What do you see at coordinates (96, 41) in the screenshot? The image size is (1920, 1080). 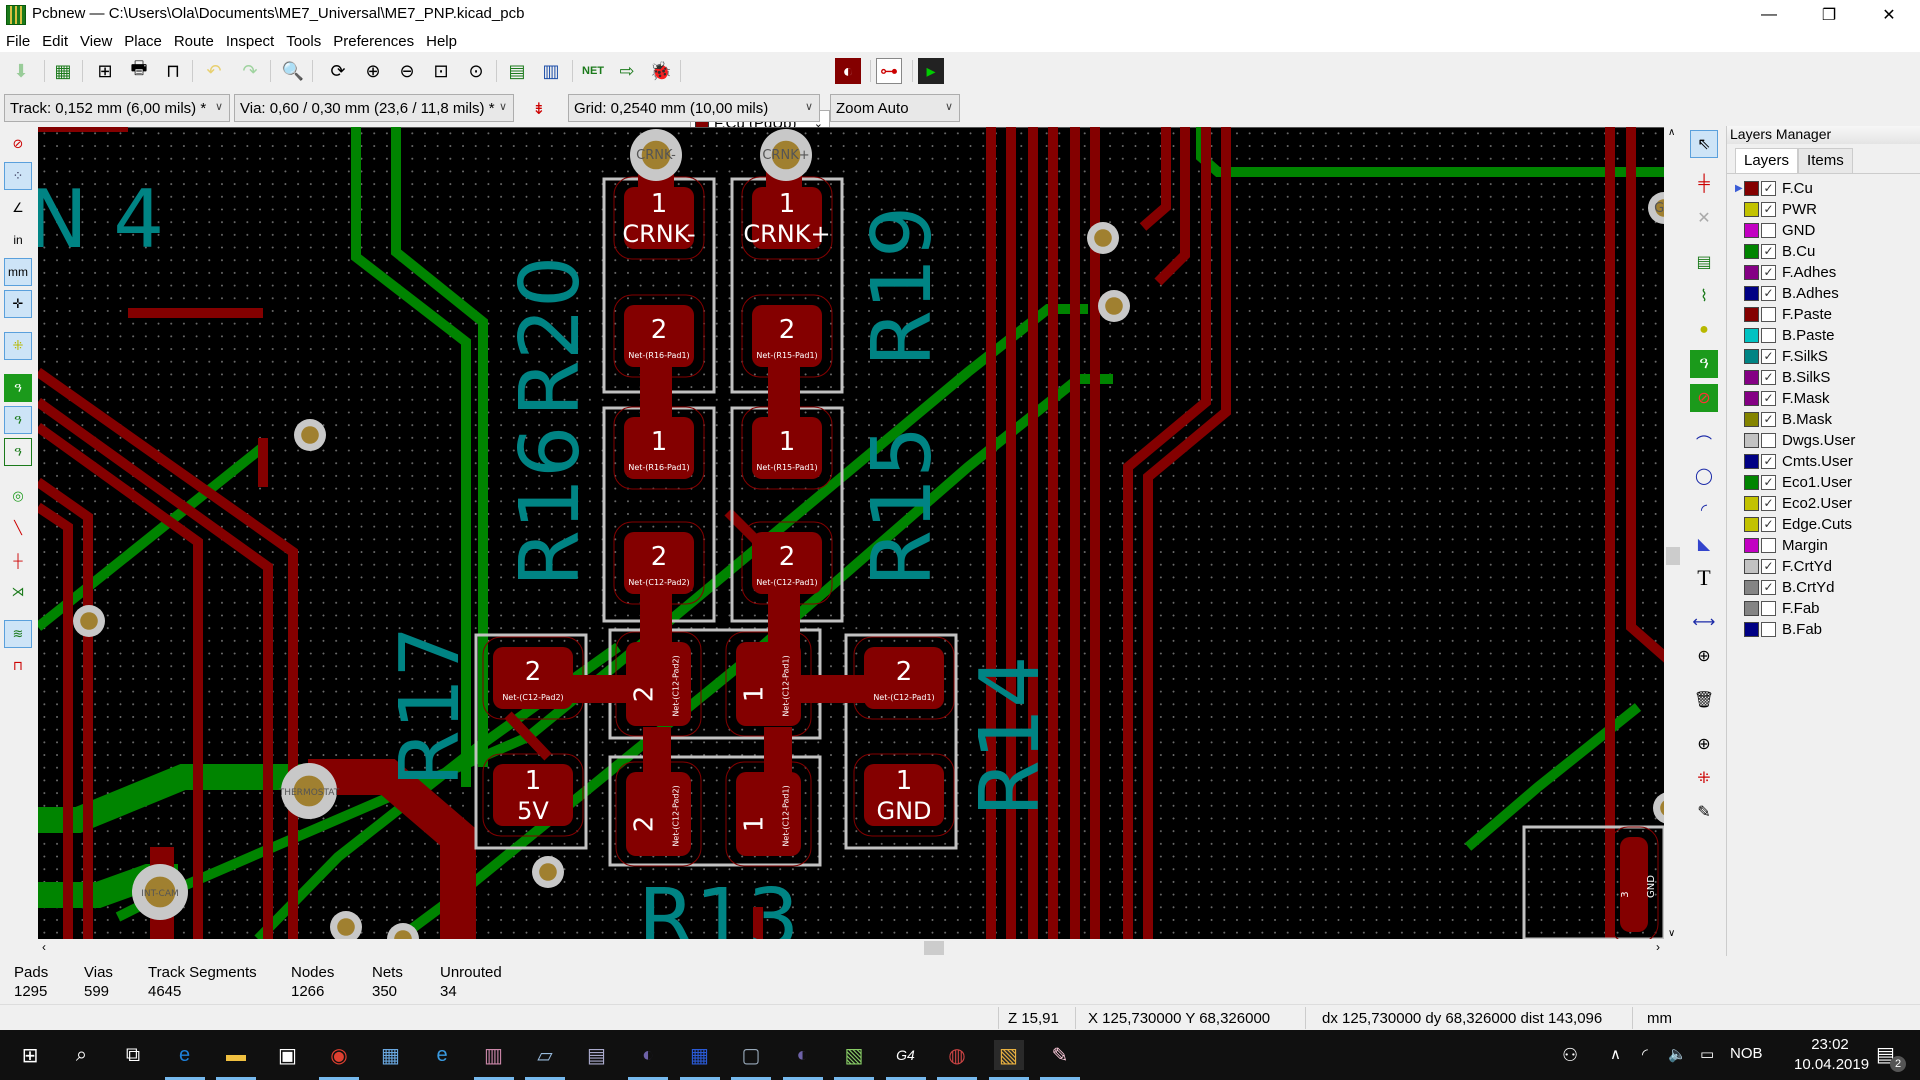 I see `menu-view: View` at bounding box center [96, 41].